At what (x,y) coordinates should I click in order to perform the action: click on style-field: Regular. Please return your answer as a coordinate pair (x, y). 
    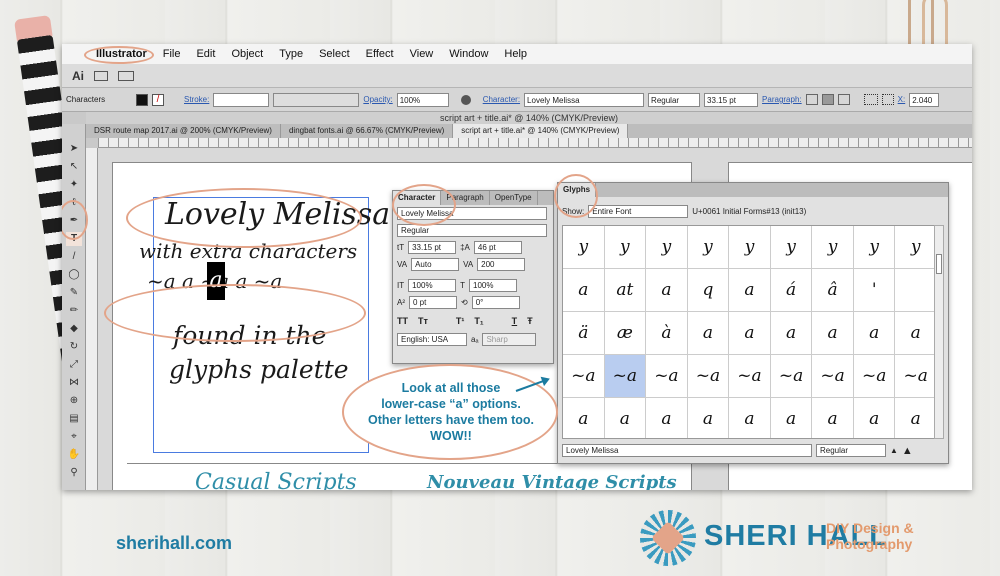
    Looking at the image, I should click on (674, 99).